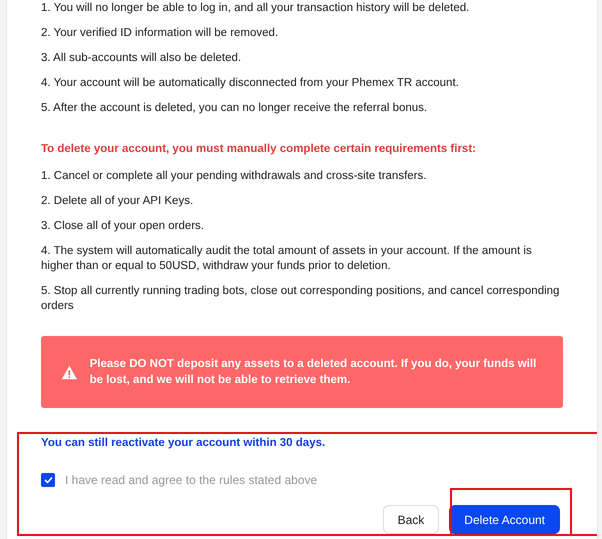 The width and height of the screenshot is (602, 539). Describe the element at coordinates (141, 58) in the screenshot. I see `consequence-item: 3. All sub-accounts will also be deleted.` at that location.